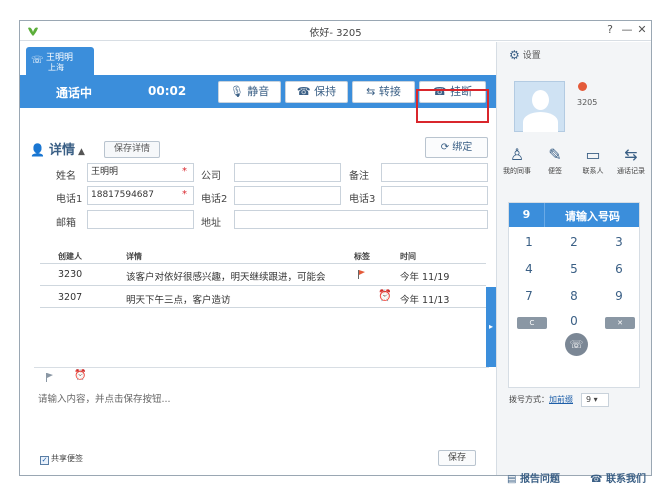 This screenshot has height=496, width=668. I want to click on bind-button: ⟳ 绑定, so click(456, 147).